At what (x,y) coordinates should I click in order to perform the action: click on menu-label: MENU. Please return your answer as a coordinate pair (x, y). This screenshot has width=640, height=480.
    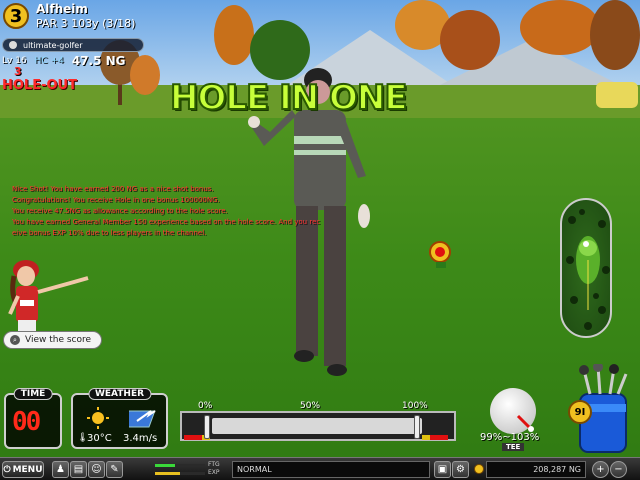
    Looking at the image, I should click on (27, 469).